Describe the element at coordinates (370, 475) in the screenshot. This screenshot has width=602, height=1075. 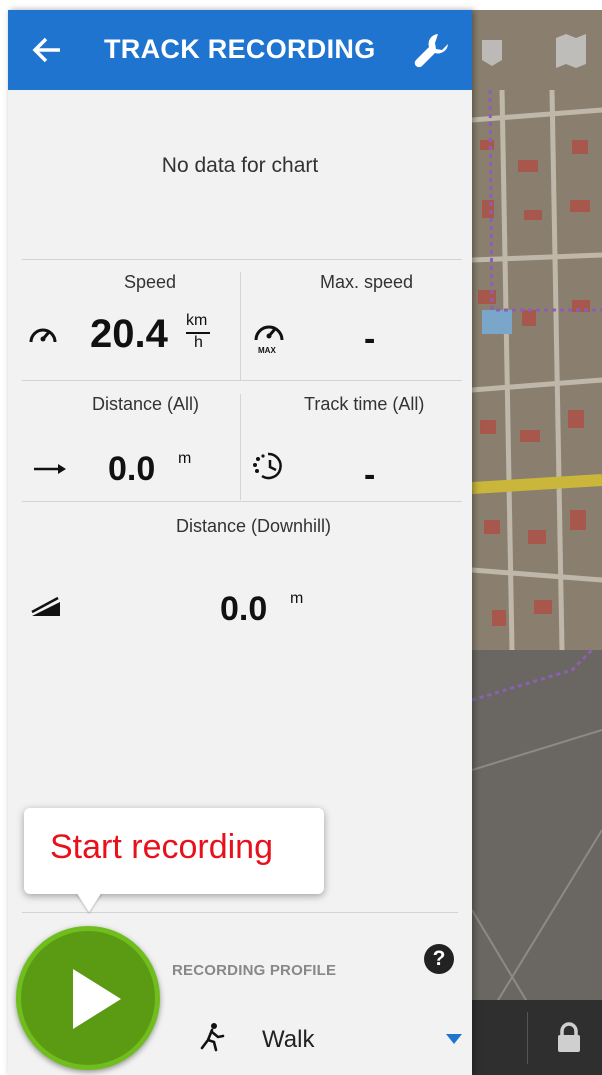
I see `track-time-value: -` at that location.